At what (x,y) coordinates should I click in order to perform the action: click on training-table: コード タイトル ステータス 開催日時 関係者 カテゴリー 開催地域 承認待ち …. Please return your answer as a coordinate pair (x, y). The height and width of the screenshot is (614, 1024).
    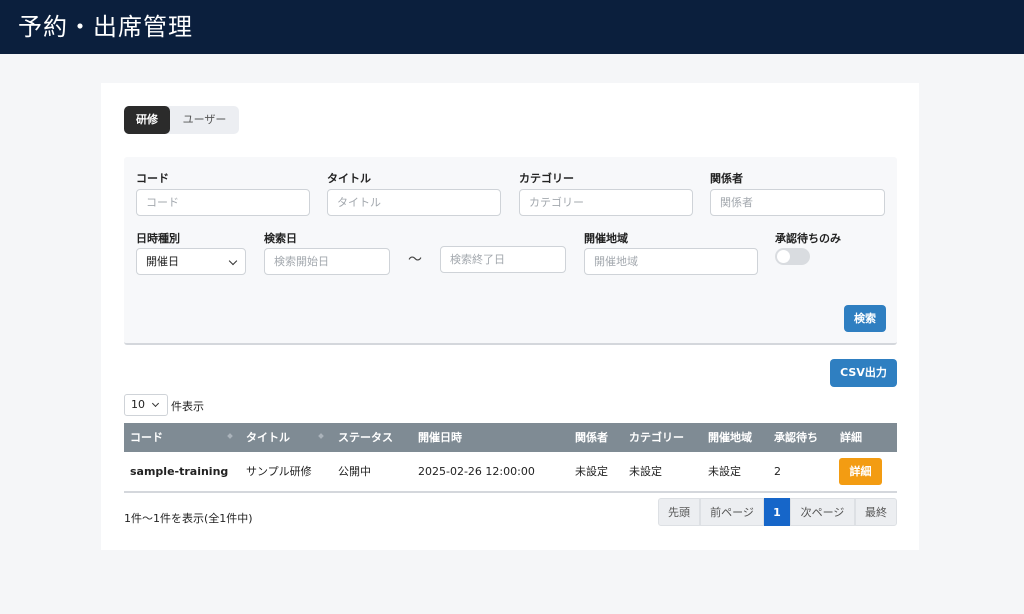
    Looking at the image, I should click on (510, 458).